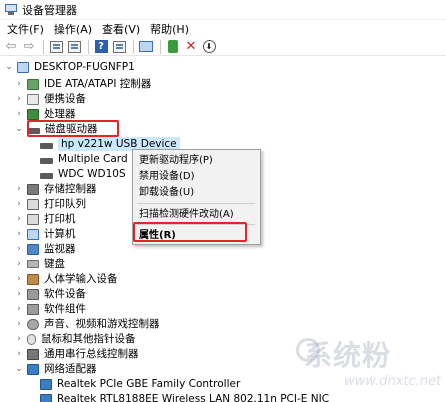 The height and width of the screenshot is (402, 446). Describe the element at coordinates (25, 29) in the screenshot. I see `menu-file: 文件(F)` at that location.